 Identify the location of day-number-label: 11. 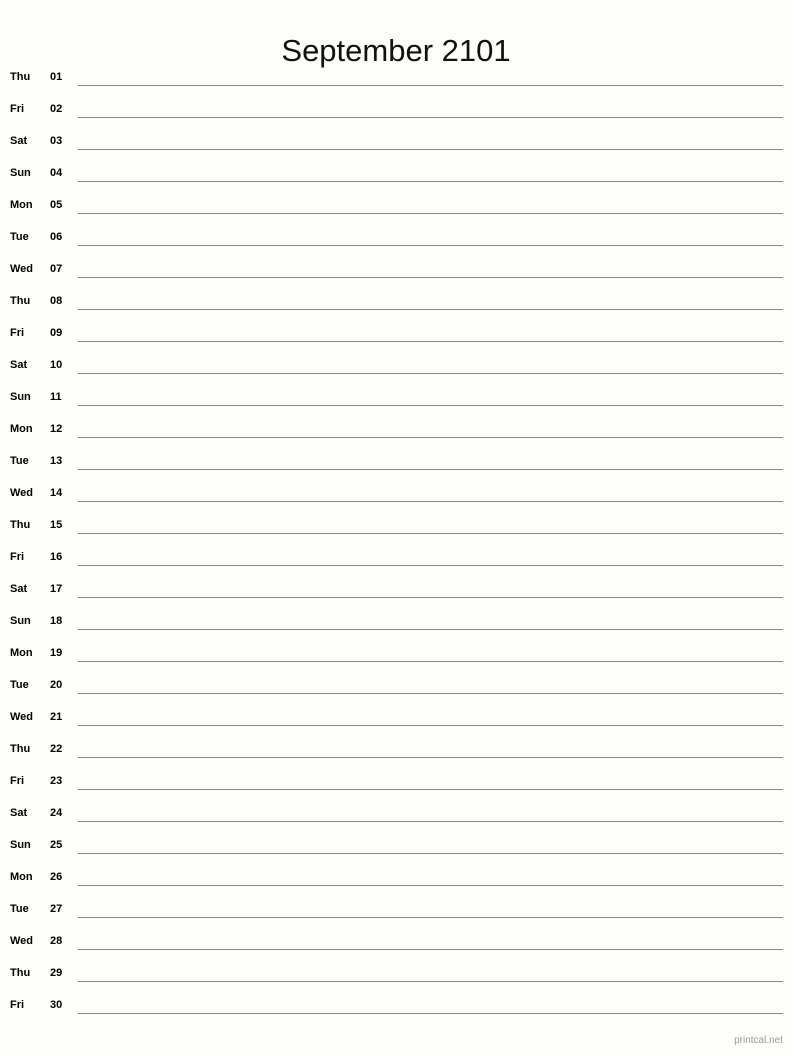
(56, 397).